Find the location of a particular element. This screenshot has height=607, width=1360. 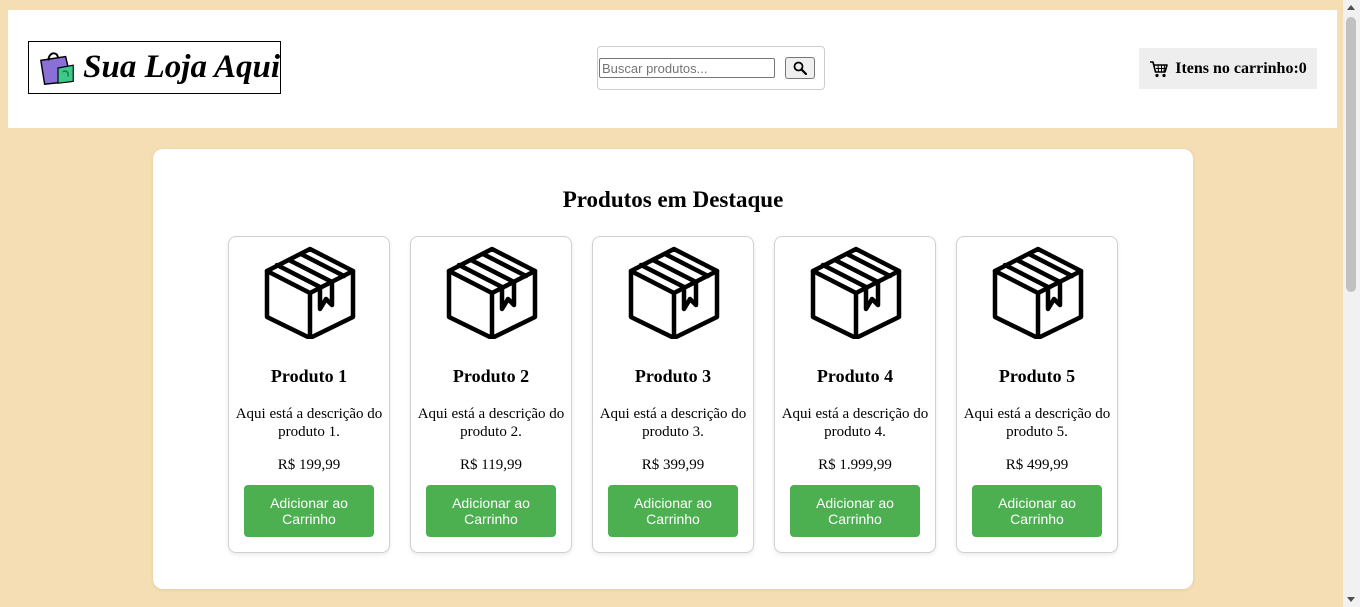

product-price: R$ 1.999,99 is located at coordinates (855, 465).